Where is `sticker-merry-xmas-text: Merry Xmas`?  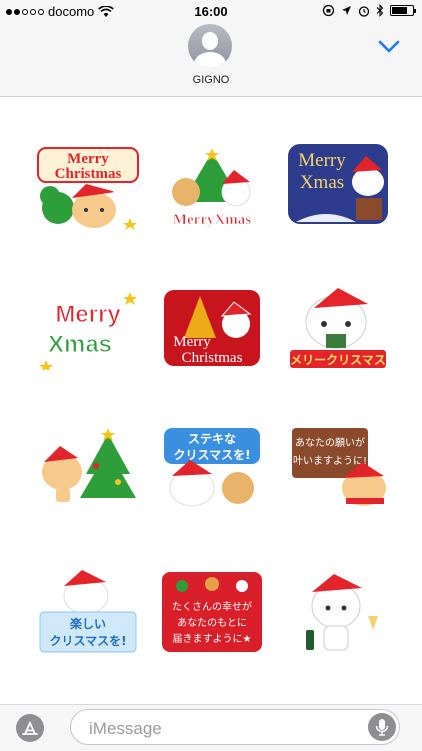 sticker-merry-xmas-text: Merry Xmas is located at coordinates (88, 328).